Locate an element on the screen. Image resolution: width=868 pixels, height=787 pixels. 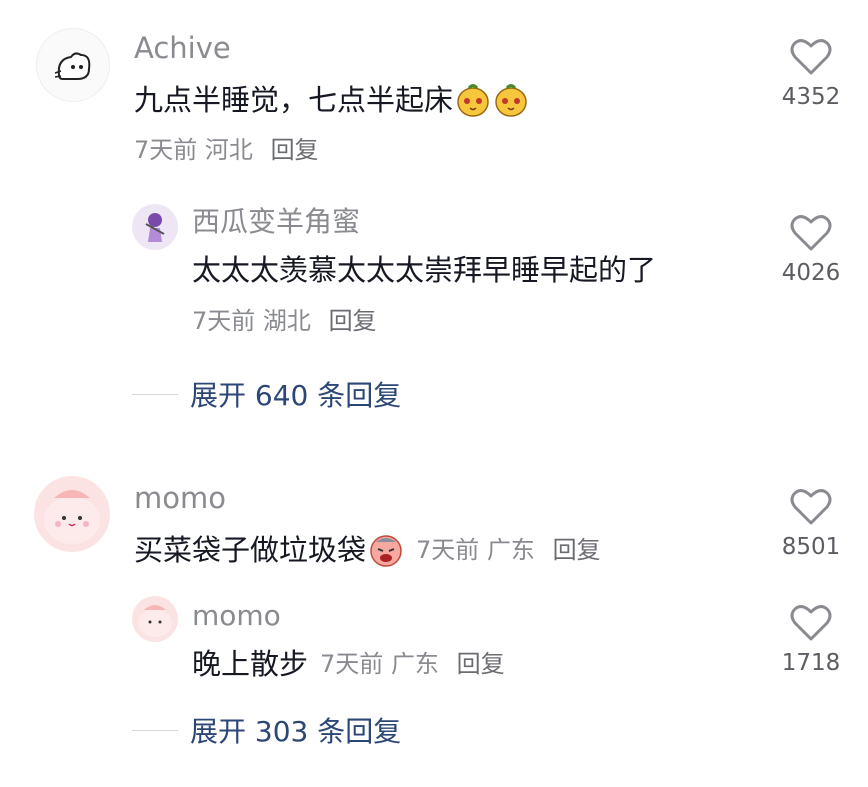
reply-text: 晚上散步 7天前 广东 回复 is located at coordinates (348, 664).